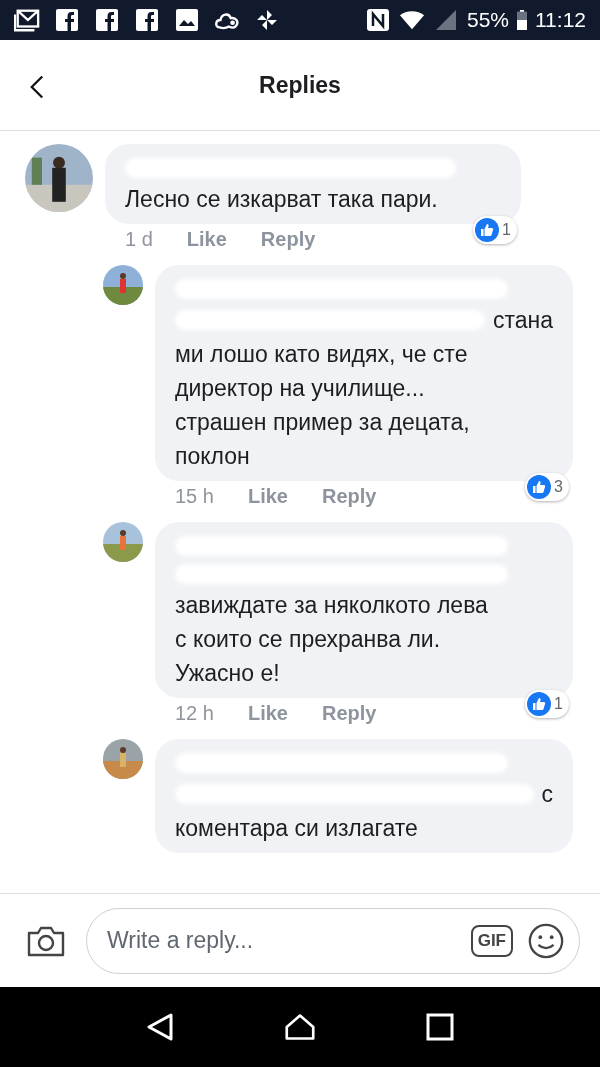  Describe the element at coordinates (560, 20) in the screenshot. I see `clock-time: 11:12` at that location.